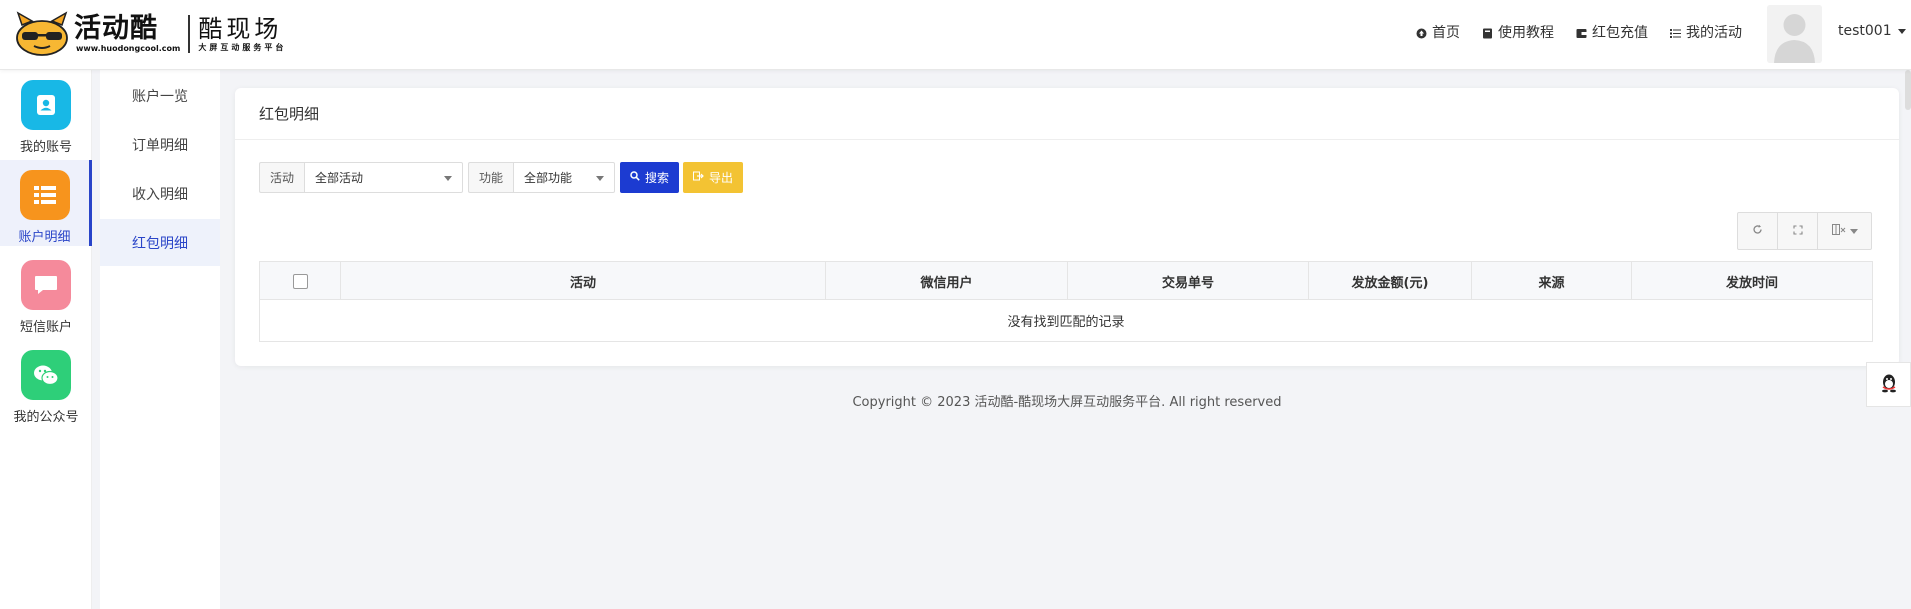 Image resolution: width=1911 pixels, height=609 pixels. I want to click on nav-recharge: 红包充值, so click(1612, 32).